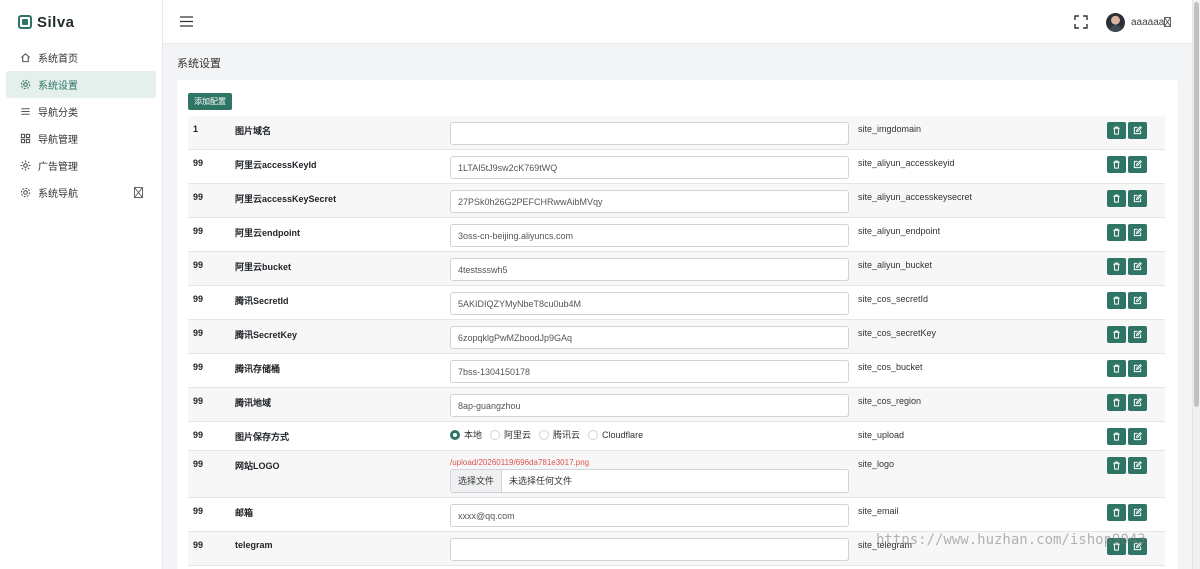 The image size is (1200, 569). I want to click on telegram-field, so click(649, 549).